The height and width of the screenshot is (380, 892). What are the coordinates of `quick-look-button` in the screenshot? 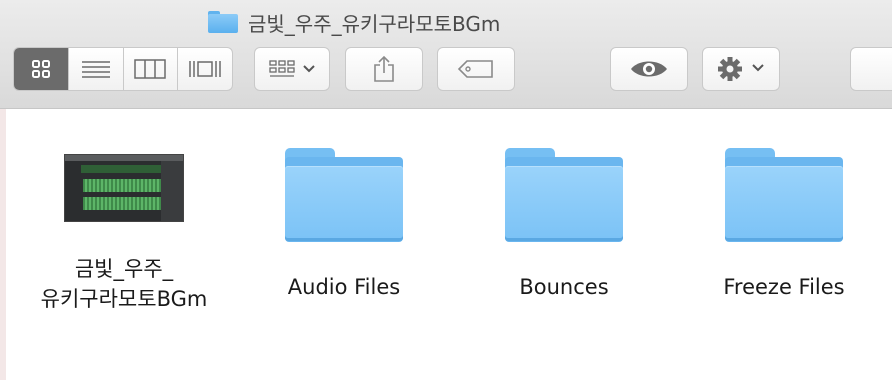 It's located at (649, 69).